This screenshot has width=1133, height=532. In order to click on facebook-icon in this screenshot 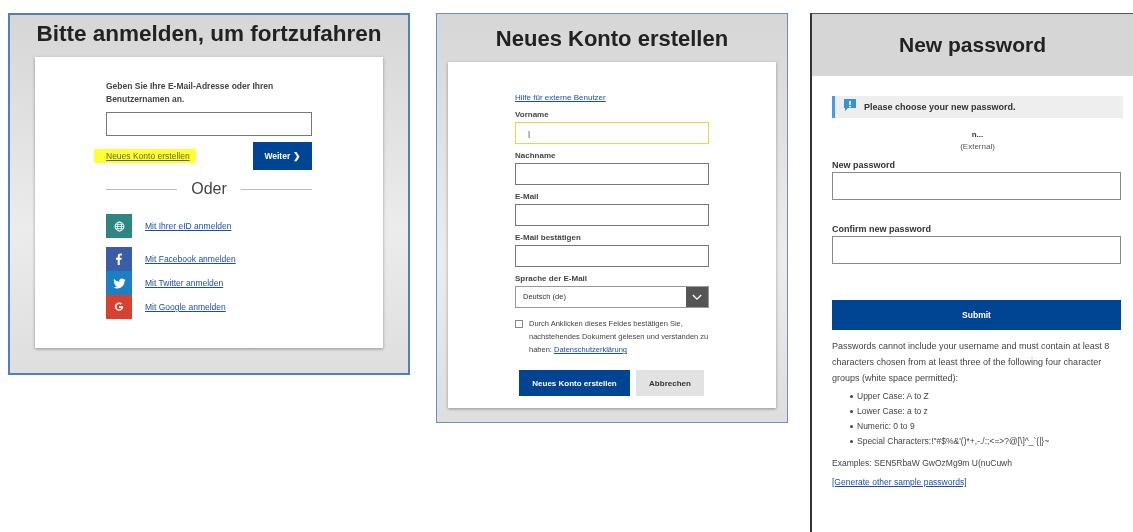, I will do `click(119, 259)`.